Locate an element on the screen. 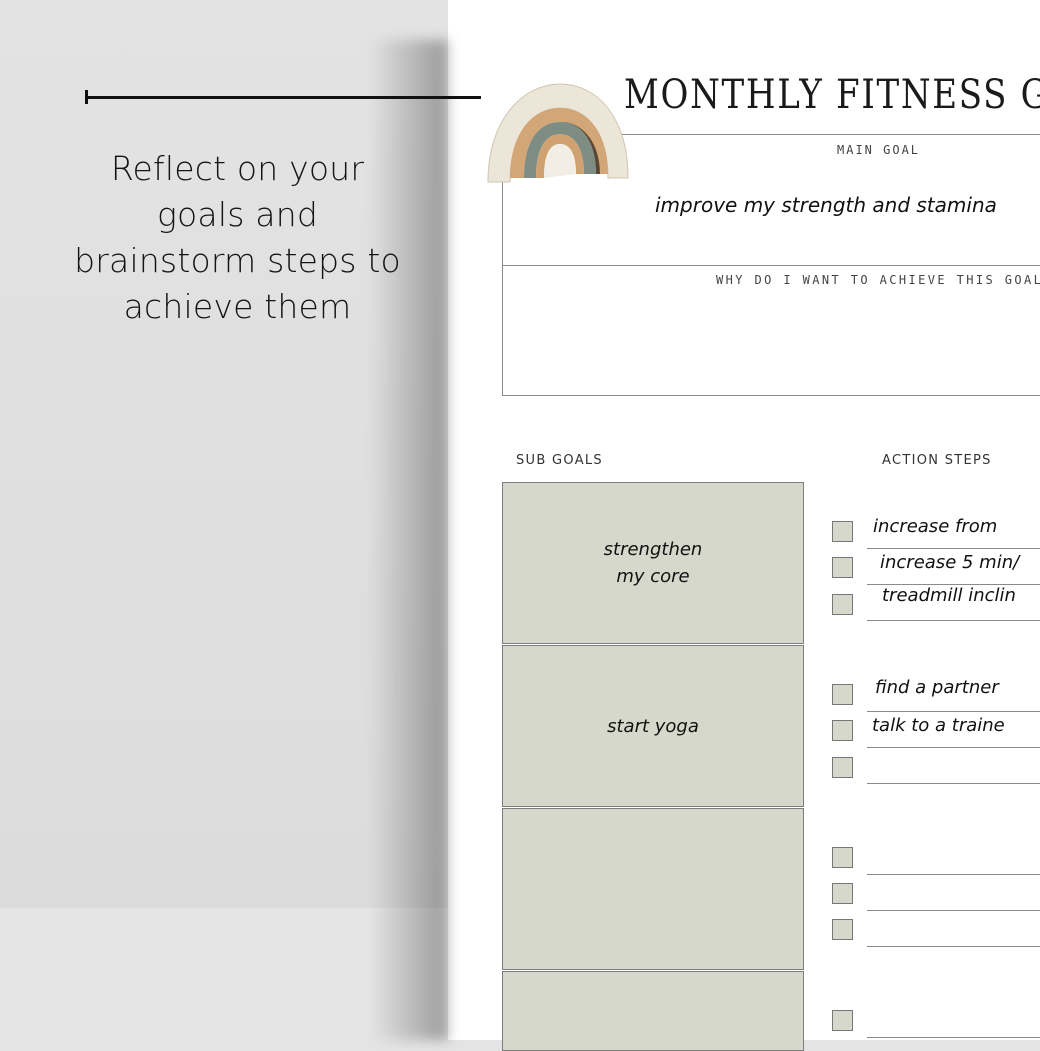  pointer-line is located at coordinates (283, 97).